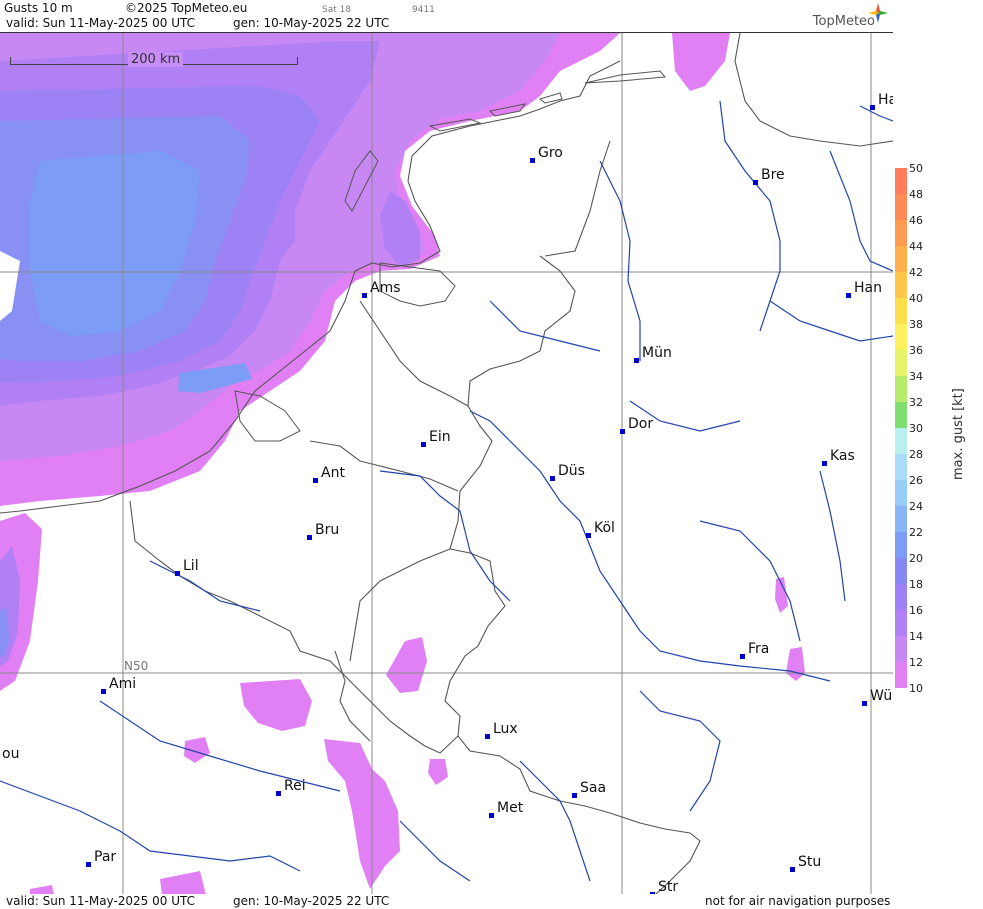 The width and height of the screenshot is (983, 909). I want to click on city-dor: Dor, so click(636, 425).